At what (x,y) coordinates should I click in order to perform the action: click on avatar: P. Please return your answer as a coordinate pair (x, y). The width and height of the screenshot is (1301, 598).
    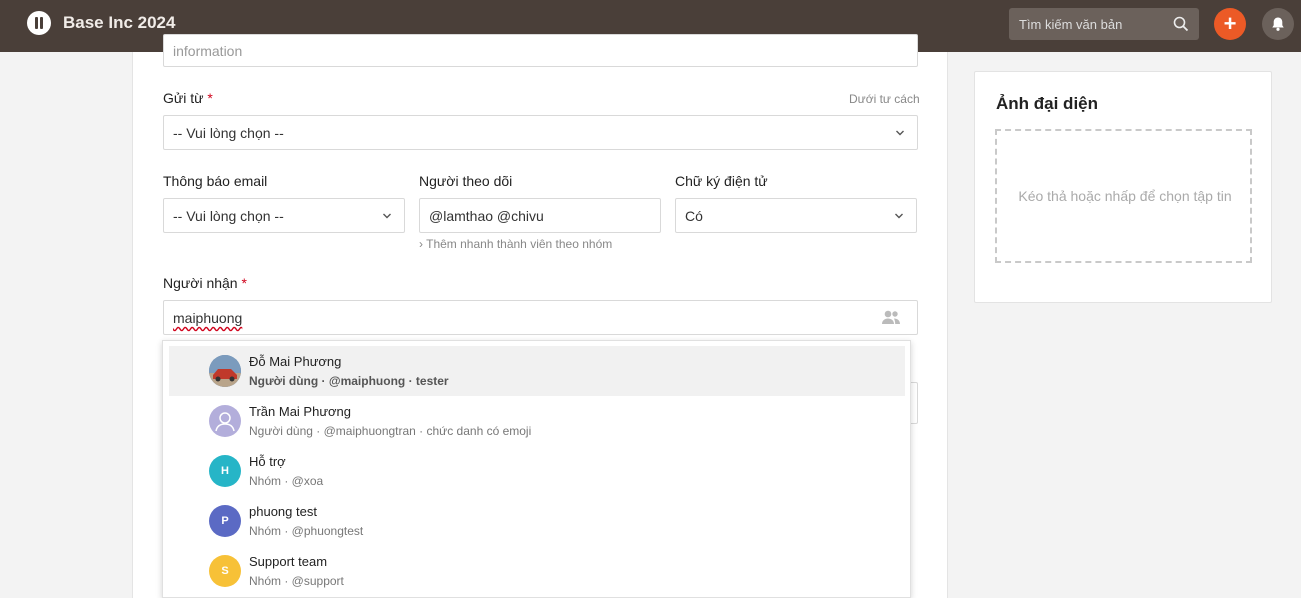
    Looking at the image, I should click on (225, 521).